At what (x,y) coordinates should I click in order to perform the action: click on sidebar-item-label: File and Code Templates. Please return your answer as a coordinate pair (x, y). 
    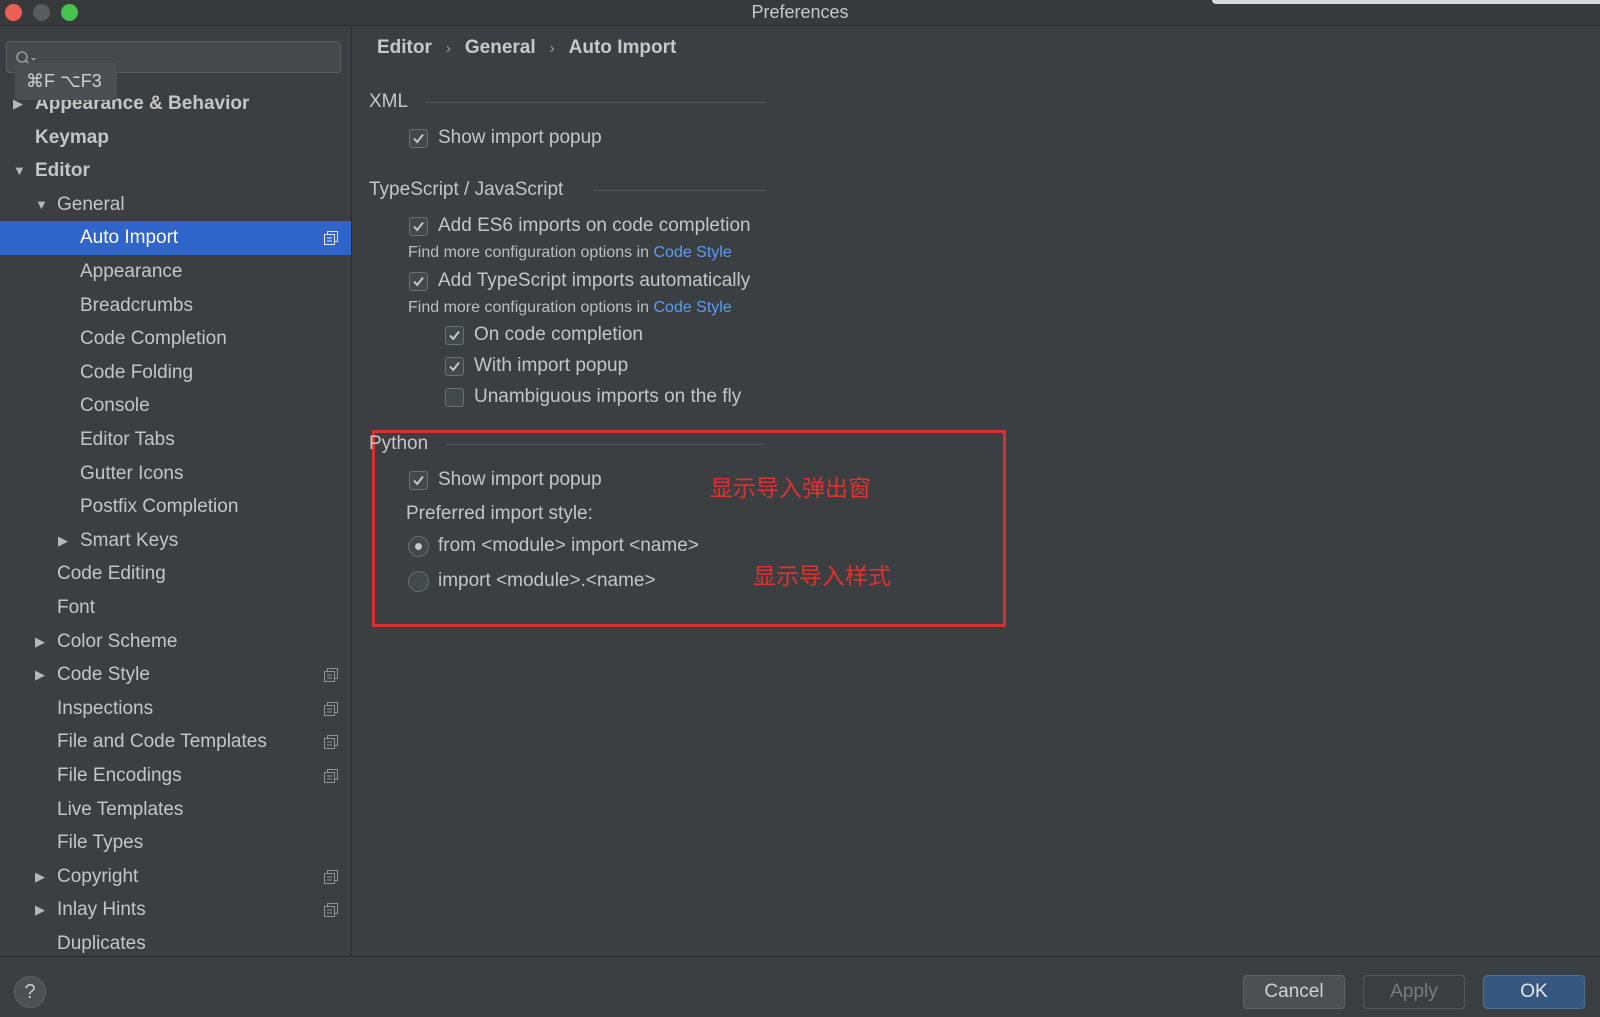
    Looking at the image, I should click on (162, 742).